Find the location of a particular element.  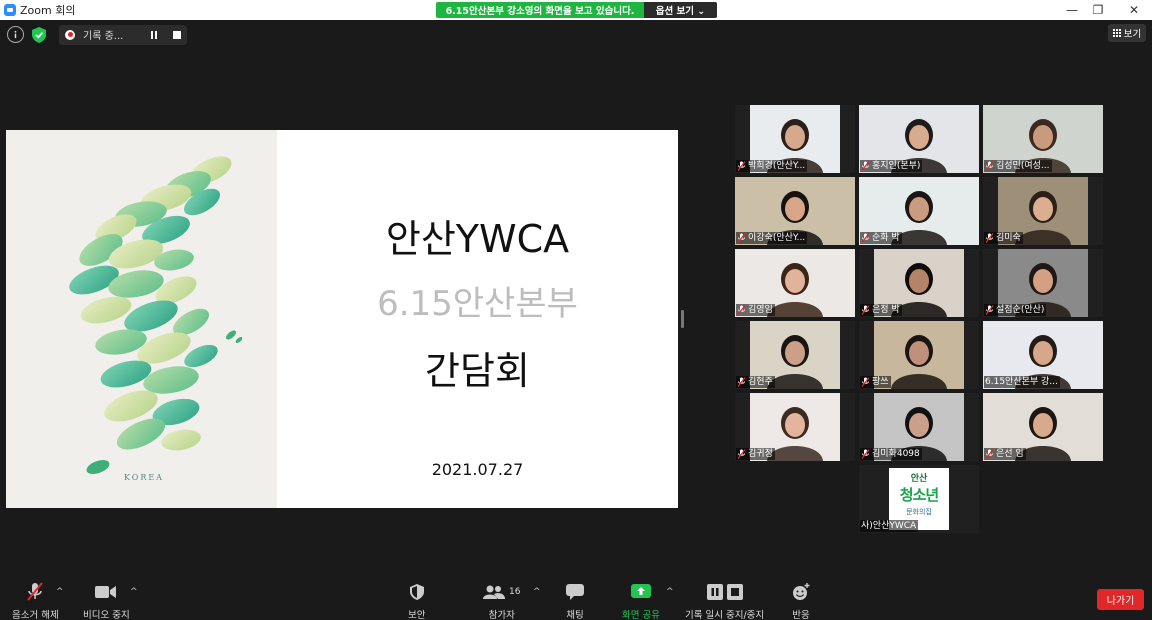

participant-tile: 은선 임 is located at coordinates (1043, 427).